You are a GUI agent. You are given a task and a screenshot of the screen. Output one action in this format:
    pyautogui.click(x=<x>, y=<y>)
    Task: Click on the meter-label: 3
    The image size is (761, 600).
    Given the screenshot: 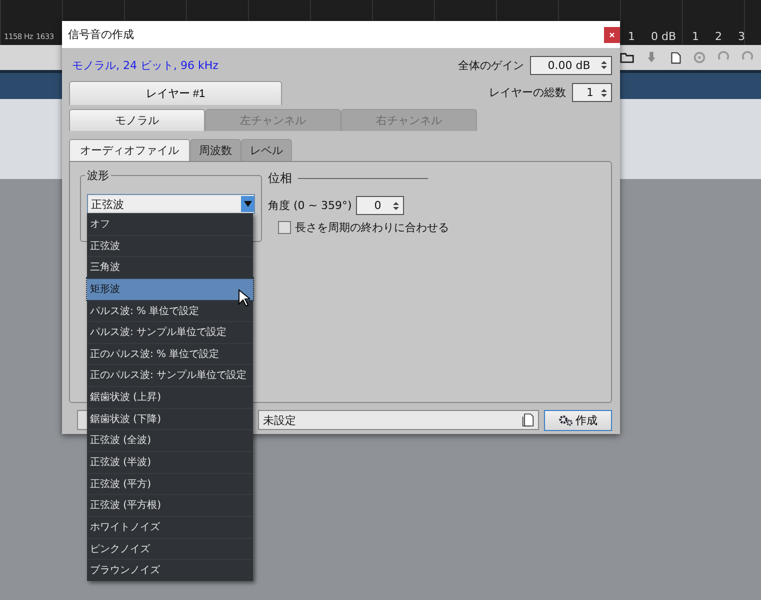 What is the action you would take?
    pyautogui.click(x=741, y=36)
    